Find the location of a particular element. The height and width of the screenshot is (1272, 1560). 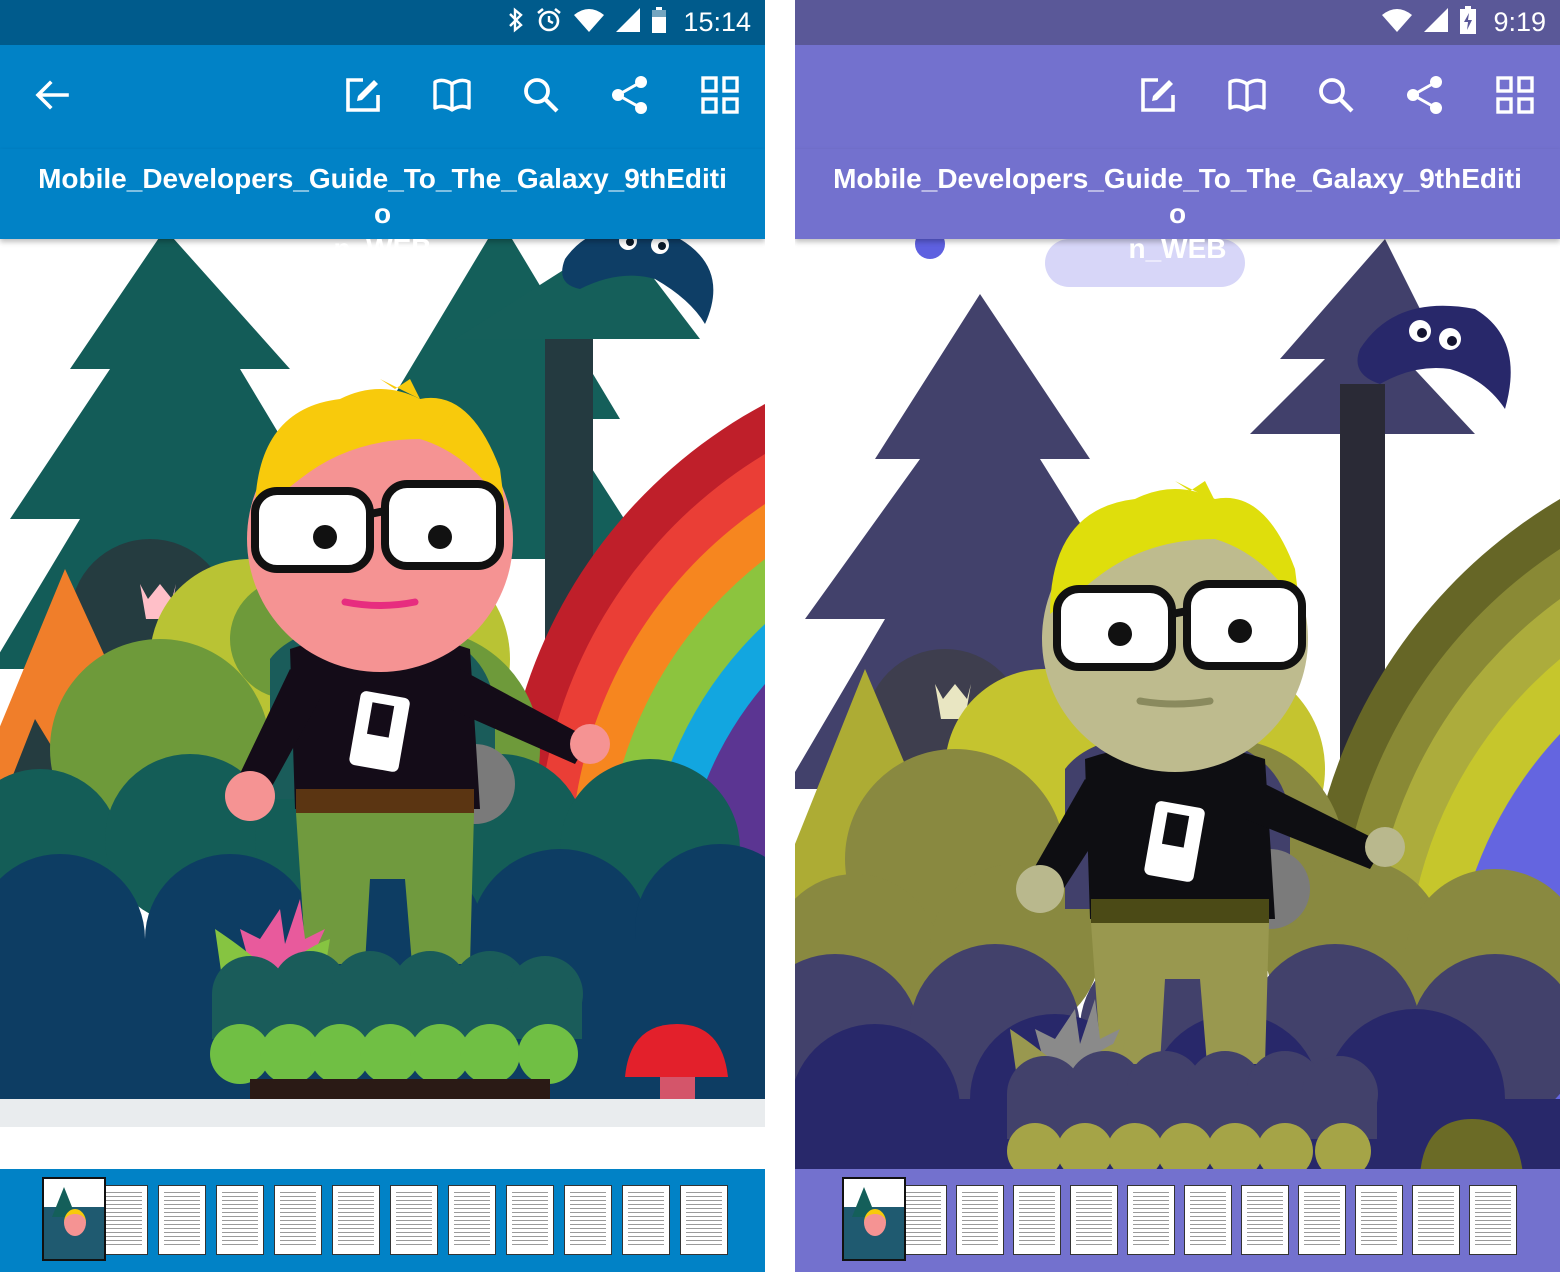

status-time: 15:14 is located at coordinates (717, 22).